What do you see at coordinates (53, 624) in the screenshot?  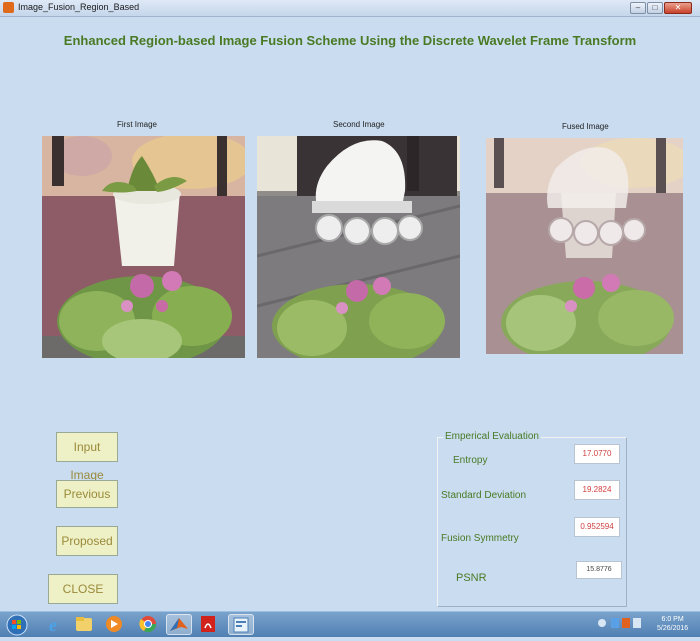 I see `svg-text: e` at bounding box center [53, 624].